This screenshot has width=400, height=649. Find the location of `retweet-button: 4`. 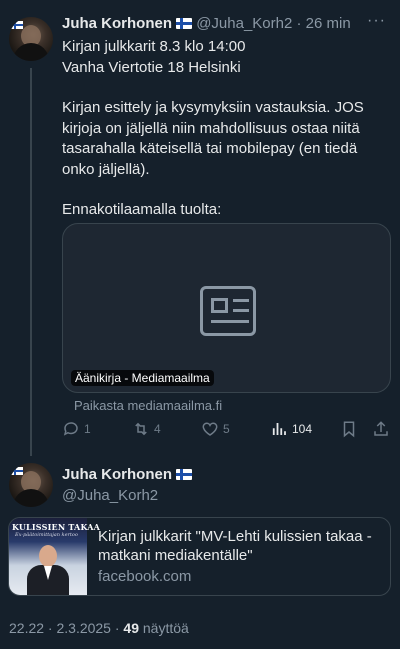

retweet-button: 4 is located at coordinates (146, 429).